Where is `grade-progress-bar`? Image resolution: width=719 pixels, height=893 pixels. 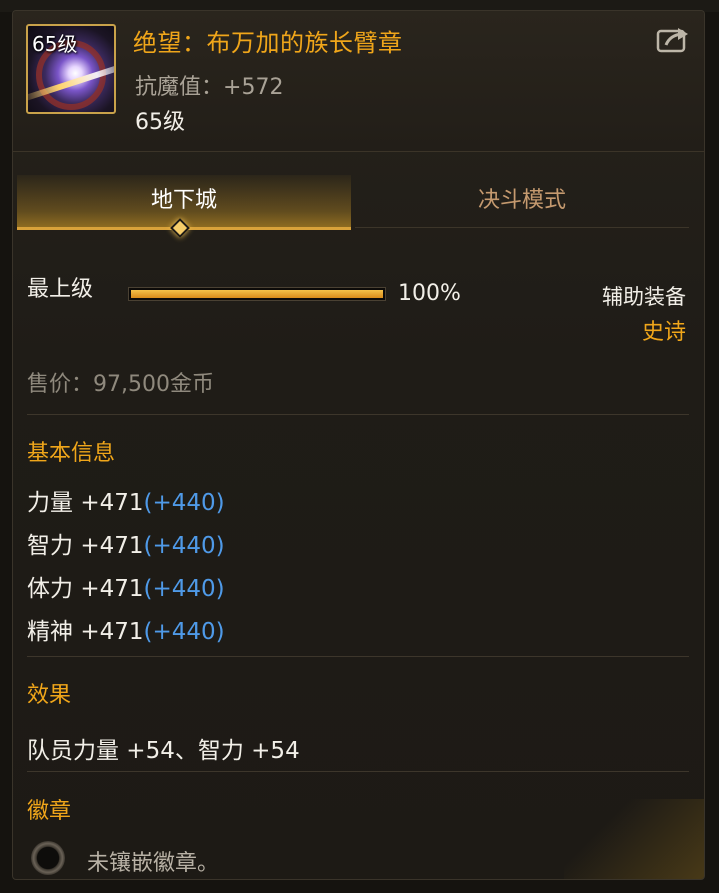
grade-progress-bar is located at coordinates (257, 294).